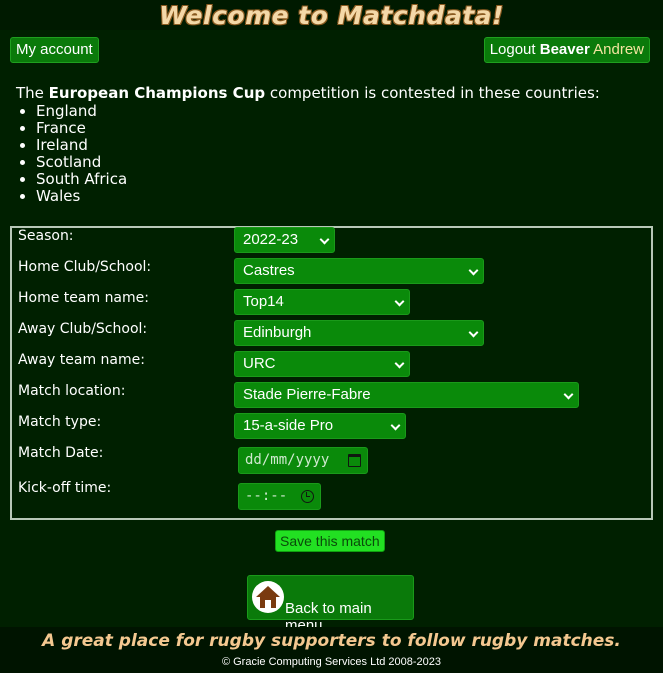  Describe the element at coordinates (263, 301) in the screenshot. I see `home-team-value: Top14` at that location.